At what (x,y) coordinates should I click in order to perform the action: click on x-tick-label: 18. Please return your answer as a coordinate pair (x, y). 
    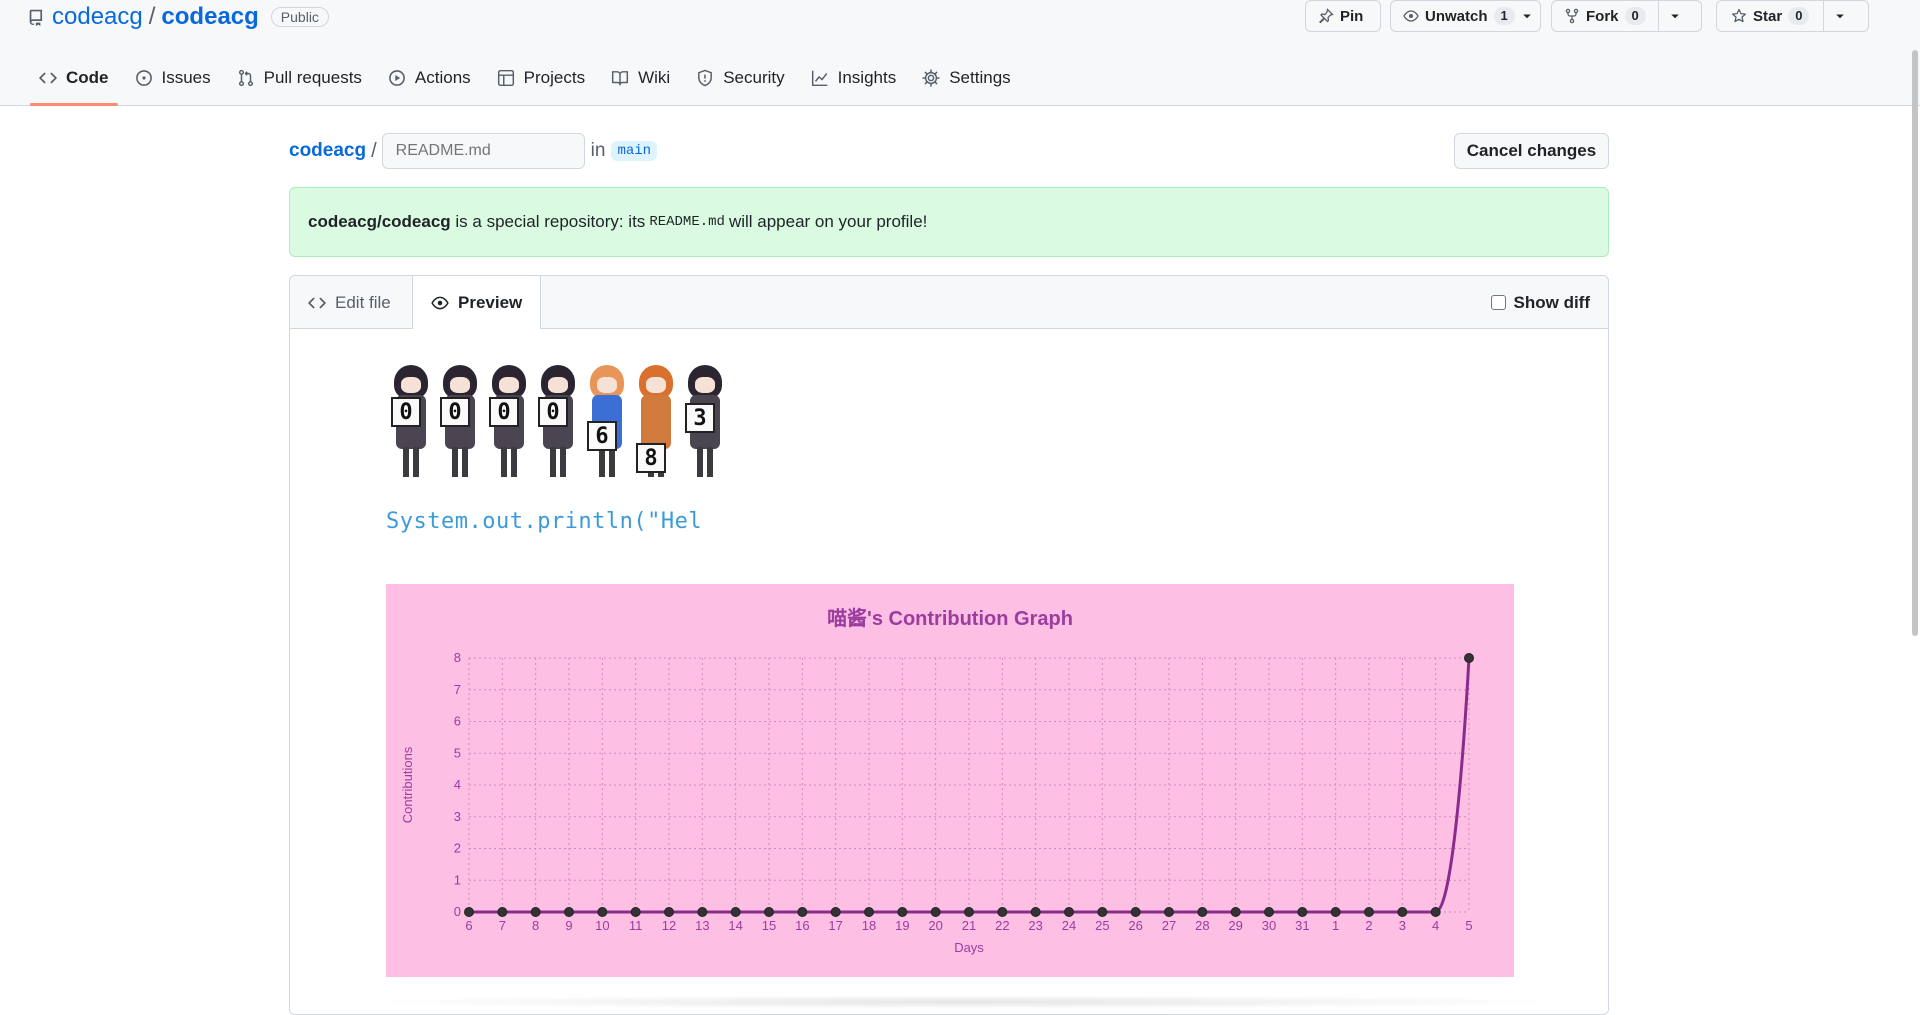
    Looking at the image, I should click on (869, 925).